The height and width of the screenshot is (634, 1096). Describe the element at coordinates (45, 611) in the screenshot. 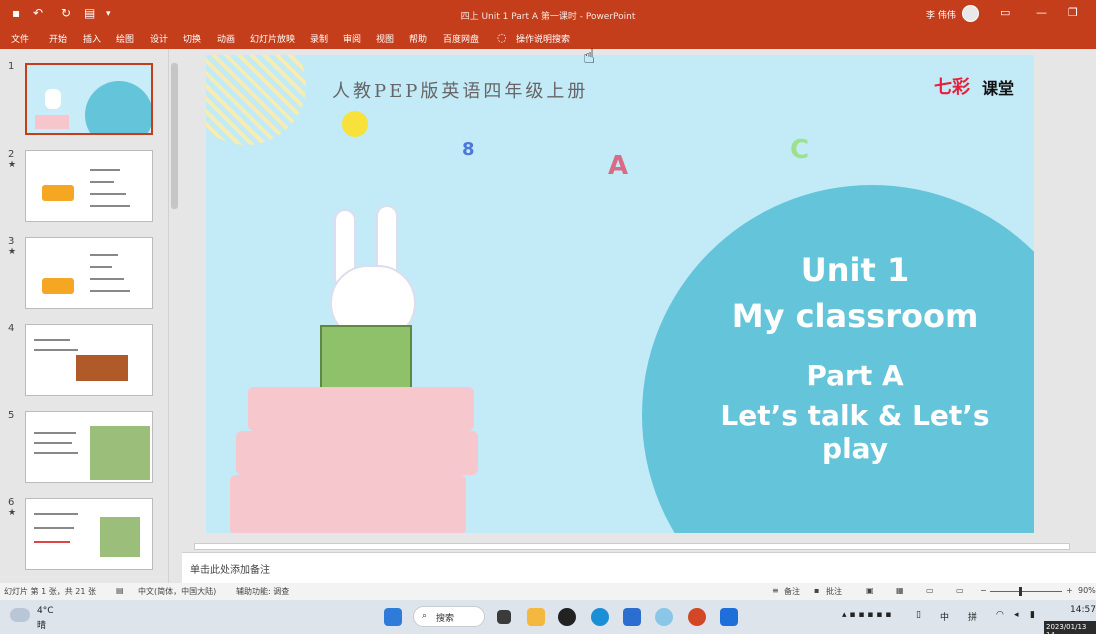

I see `weather-temp: 4°C` at that location.